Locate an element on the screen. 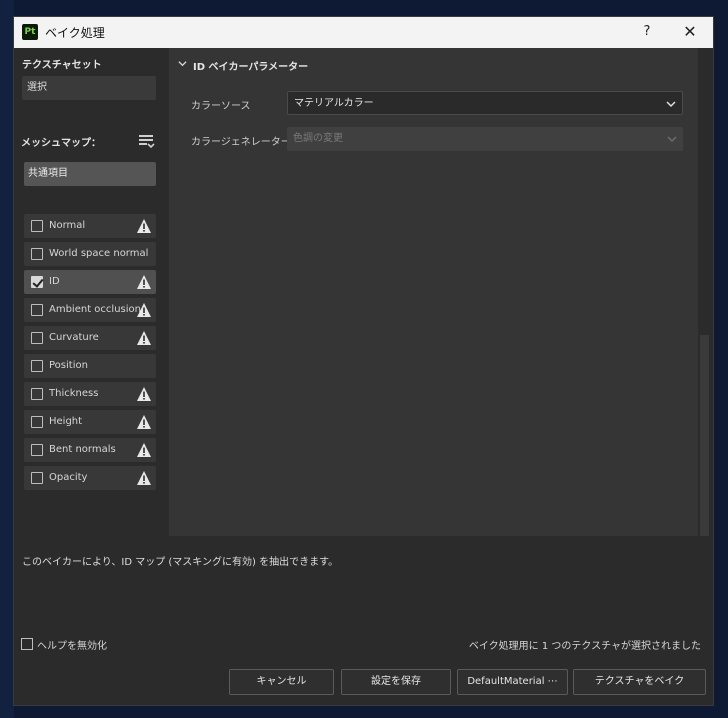 The height and width of the screenshot is (718, 728). mesh-map-label: Thickness is located at coordinates (74, 393).